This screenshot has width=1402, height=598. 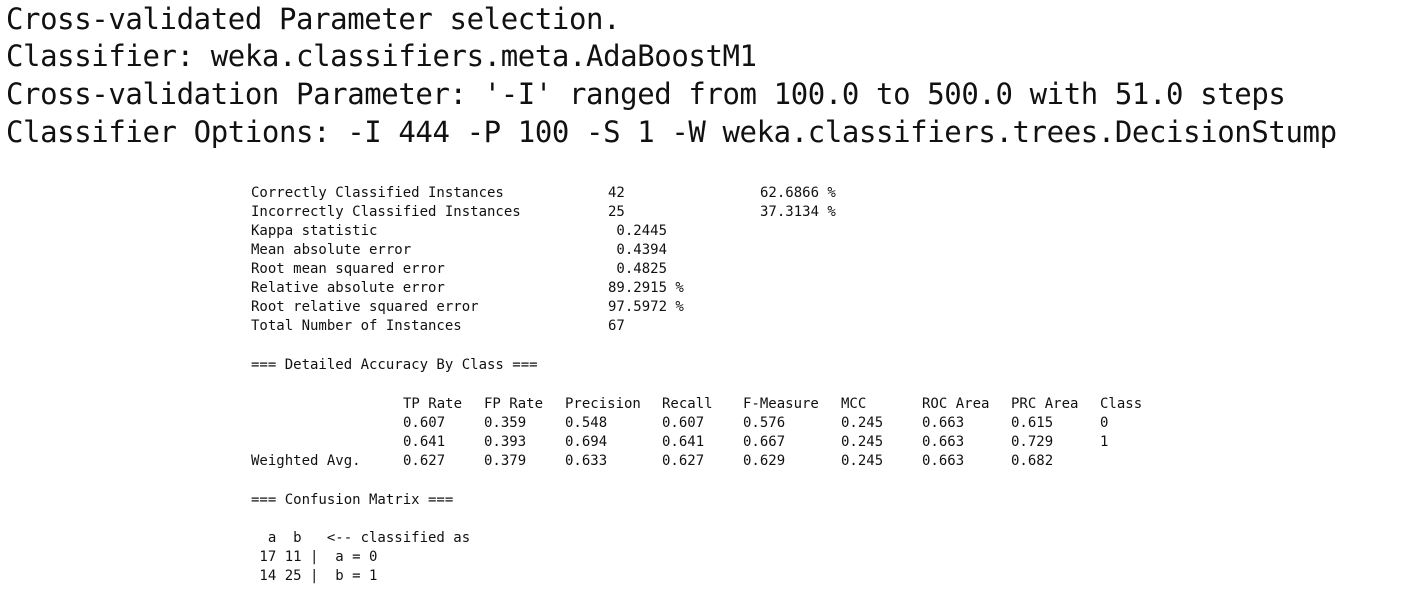 What do you see at coordinates (1104, 423) in the screenshot?
I see `table-cell: 0` at bounding box center [1104, 423].